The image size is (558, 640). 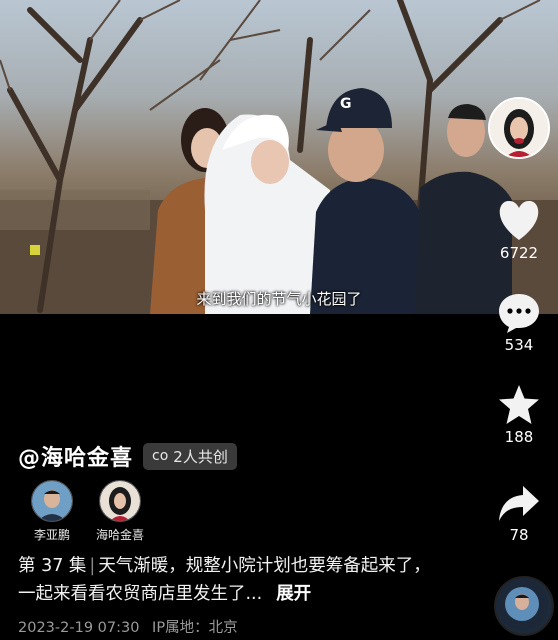 I want to click on star-icon, so click(x=519, y=405).